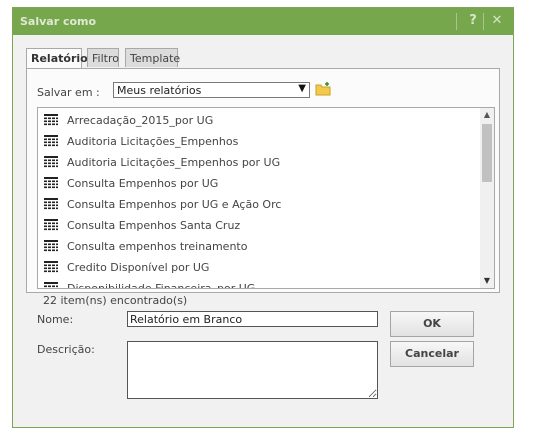  Describe the element at coordinates (323, 89) in the screenshot. I see `new-folder-icon` at that location.